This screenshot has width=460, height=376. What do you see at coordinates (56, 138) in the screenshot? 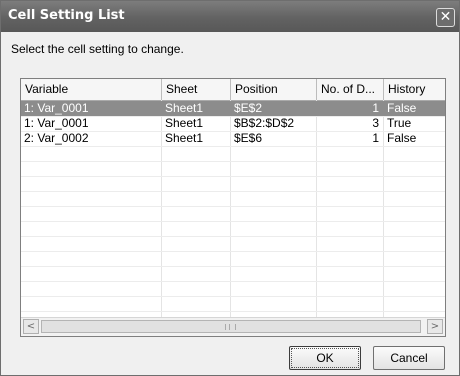
I see `cell-variable: 2: Var_0002` at bounding box center [56, 138].